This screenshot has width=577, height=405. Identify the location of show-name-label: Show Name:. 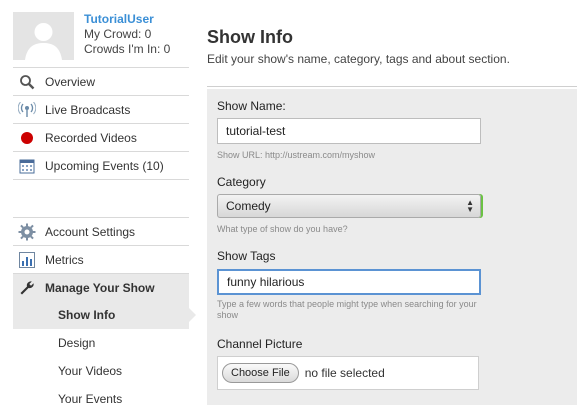
(251, 106).